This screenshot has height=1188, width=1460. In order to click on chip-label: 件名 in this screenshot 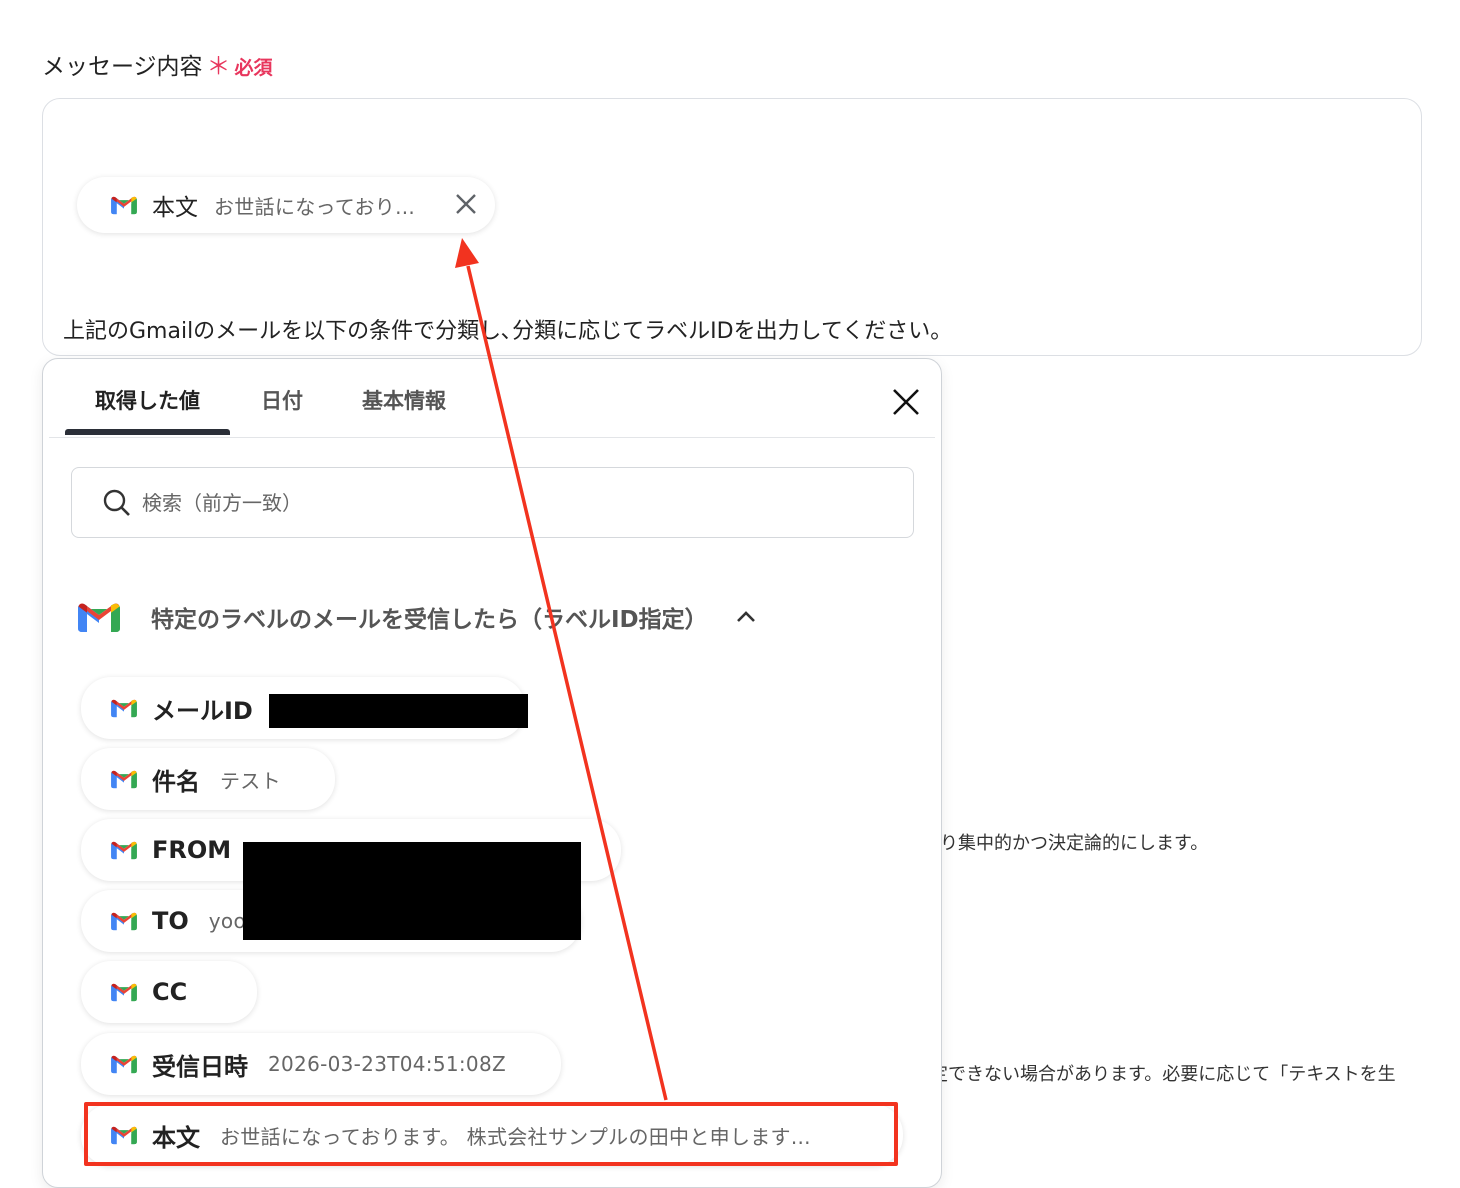, I will do `click(176, 781)`.